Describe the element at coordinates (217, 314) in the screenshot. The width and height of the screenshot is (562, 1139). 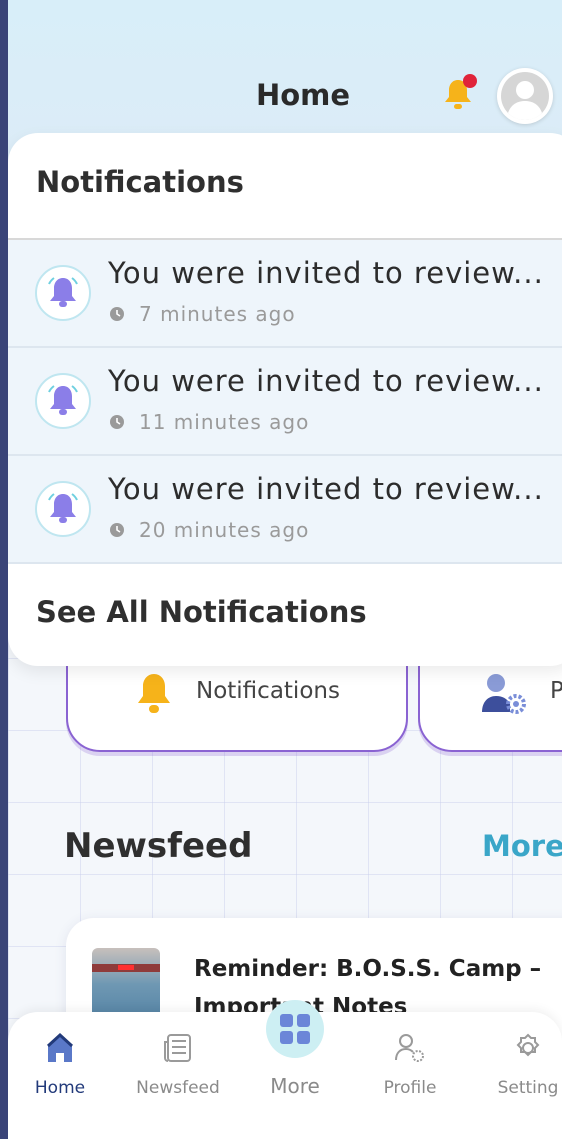
I see `notification-time: 7 minutes ago` at that location.